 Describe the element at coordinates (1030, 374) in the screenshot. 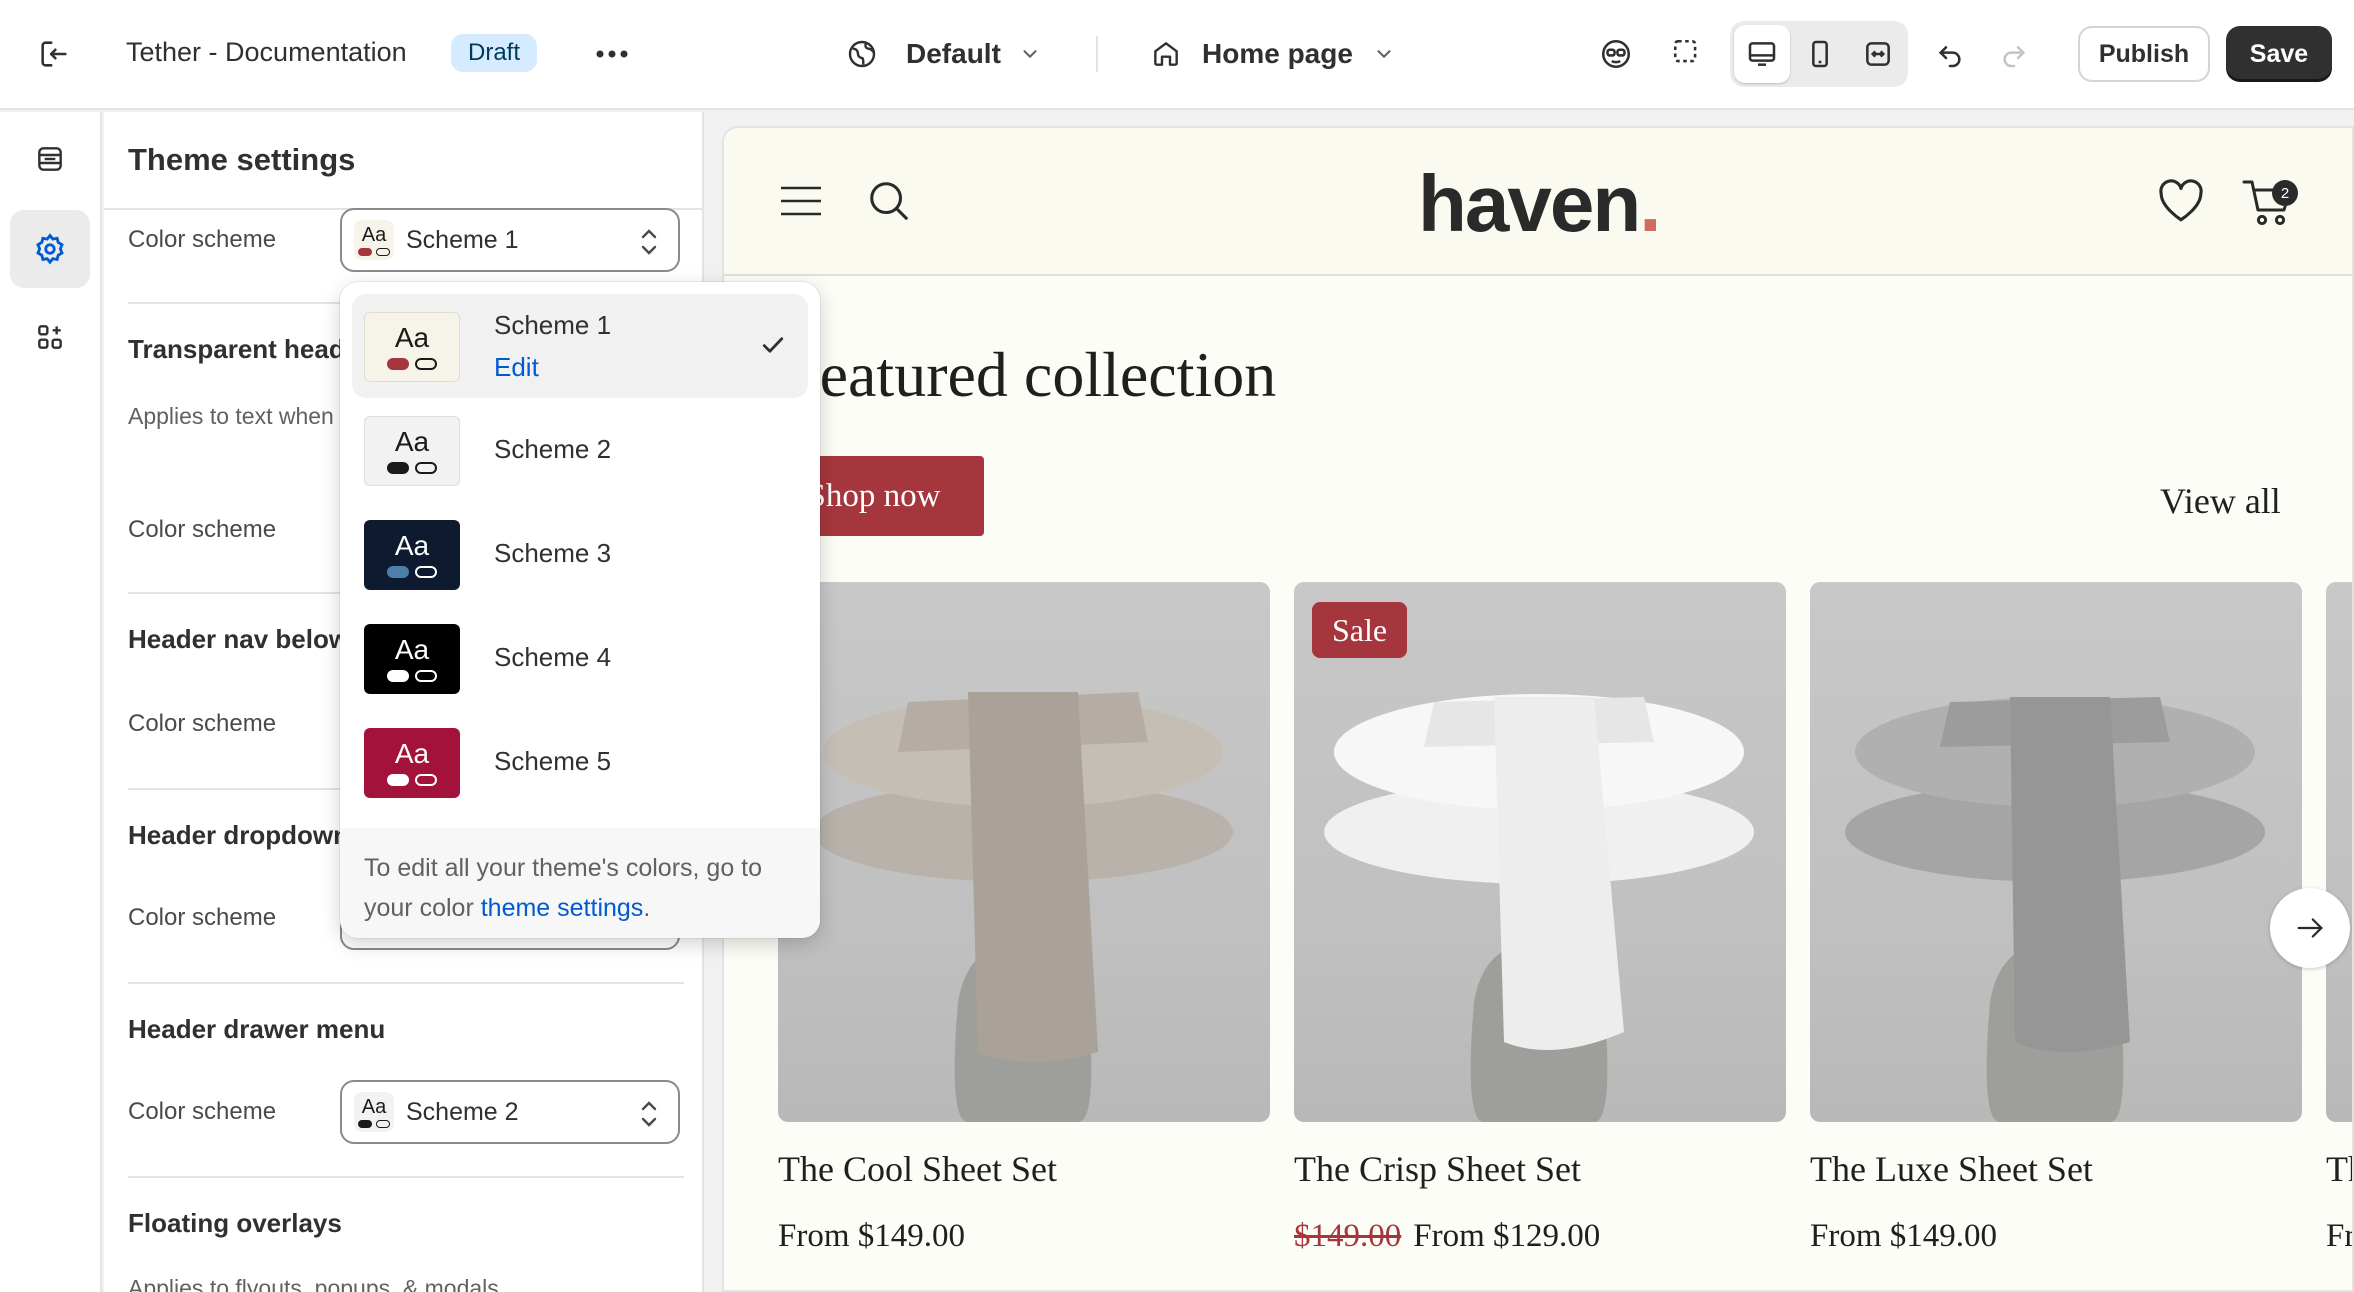

I see `collection-title: Featured collection` at that location.